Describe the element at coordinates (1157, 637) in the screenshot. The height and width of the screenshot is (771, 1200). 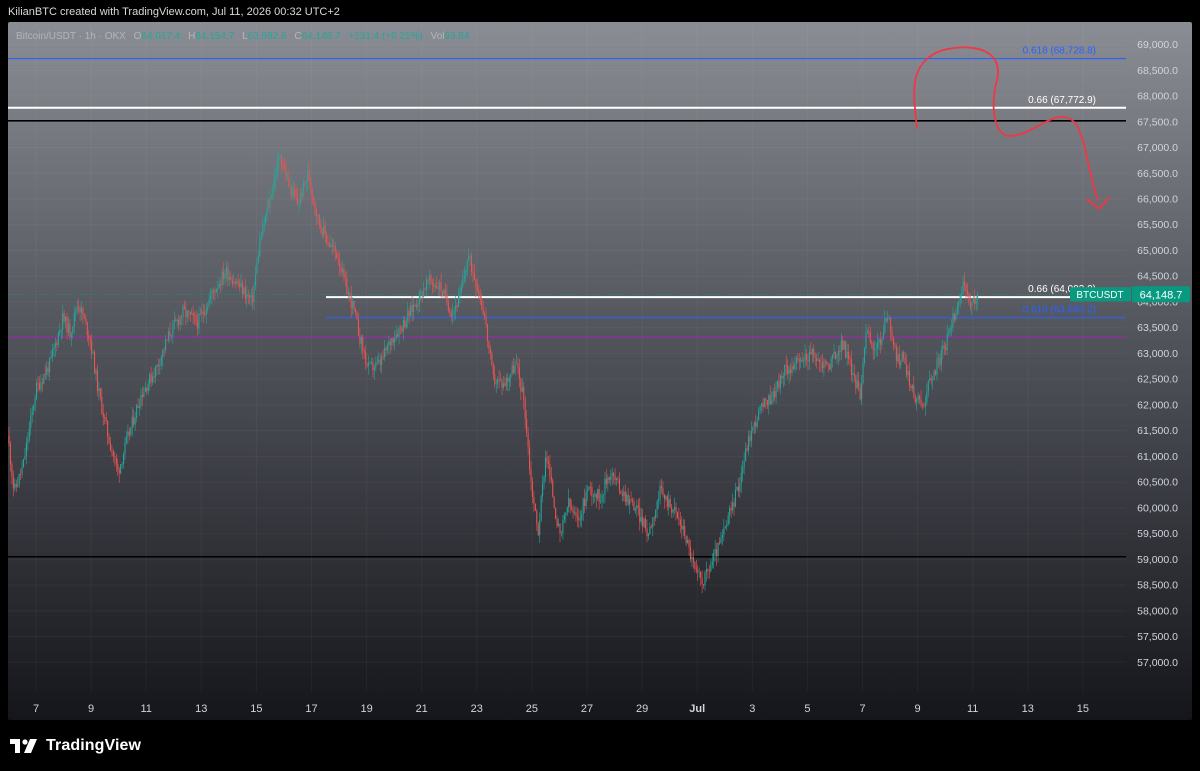
I see `price-tick-label: 57,500.0` at that location.